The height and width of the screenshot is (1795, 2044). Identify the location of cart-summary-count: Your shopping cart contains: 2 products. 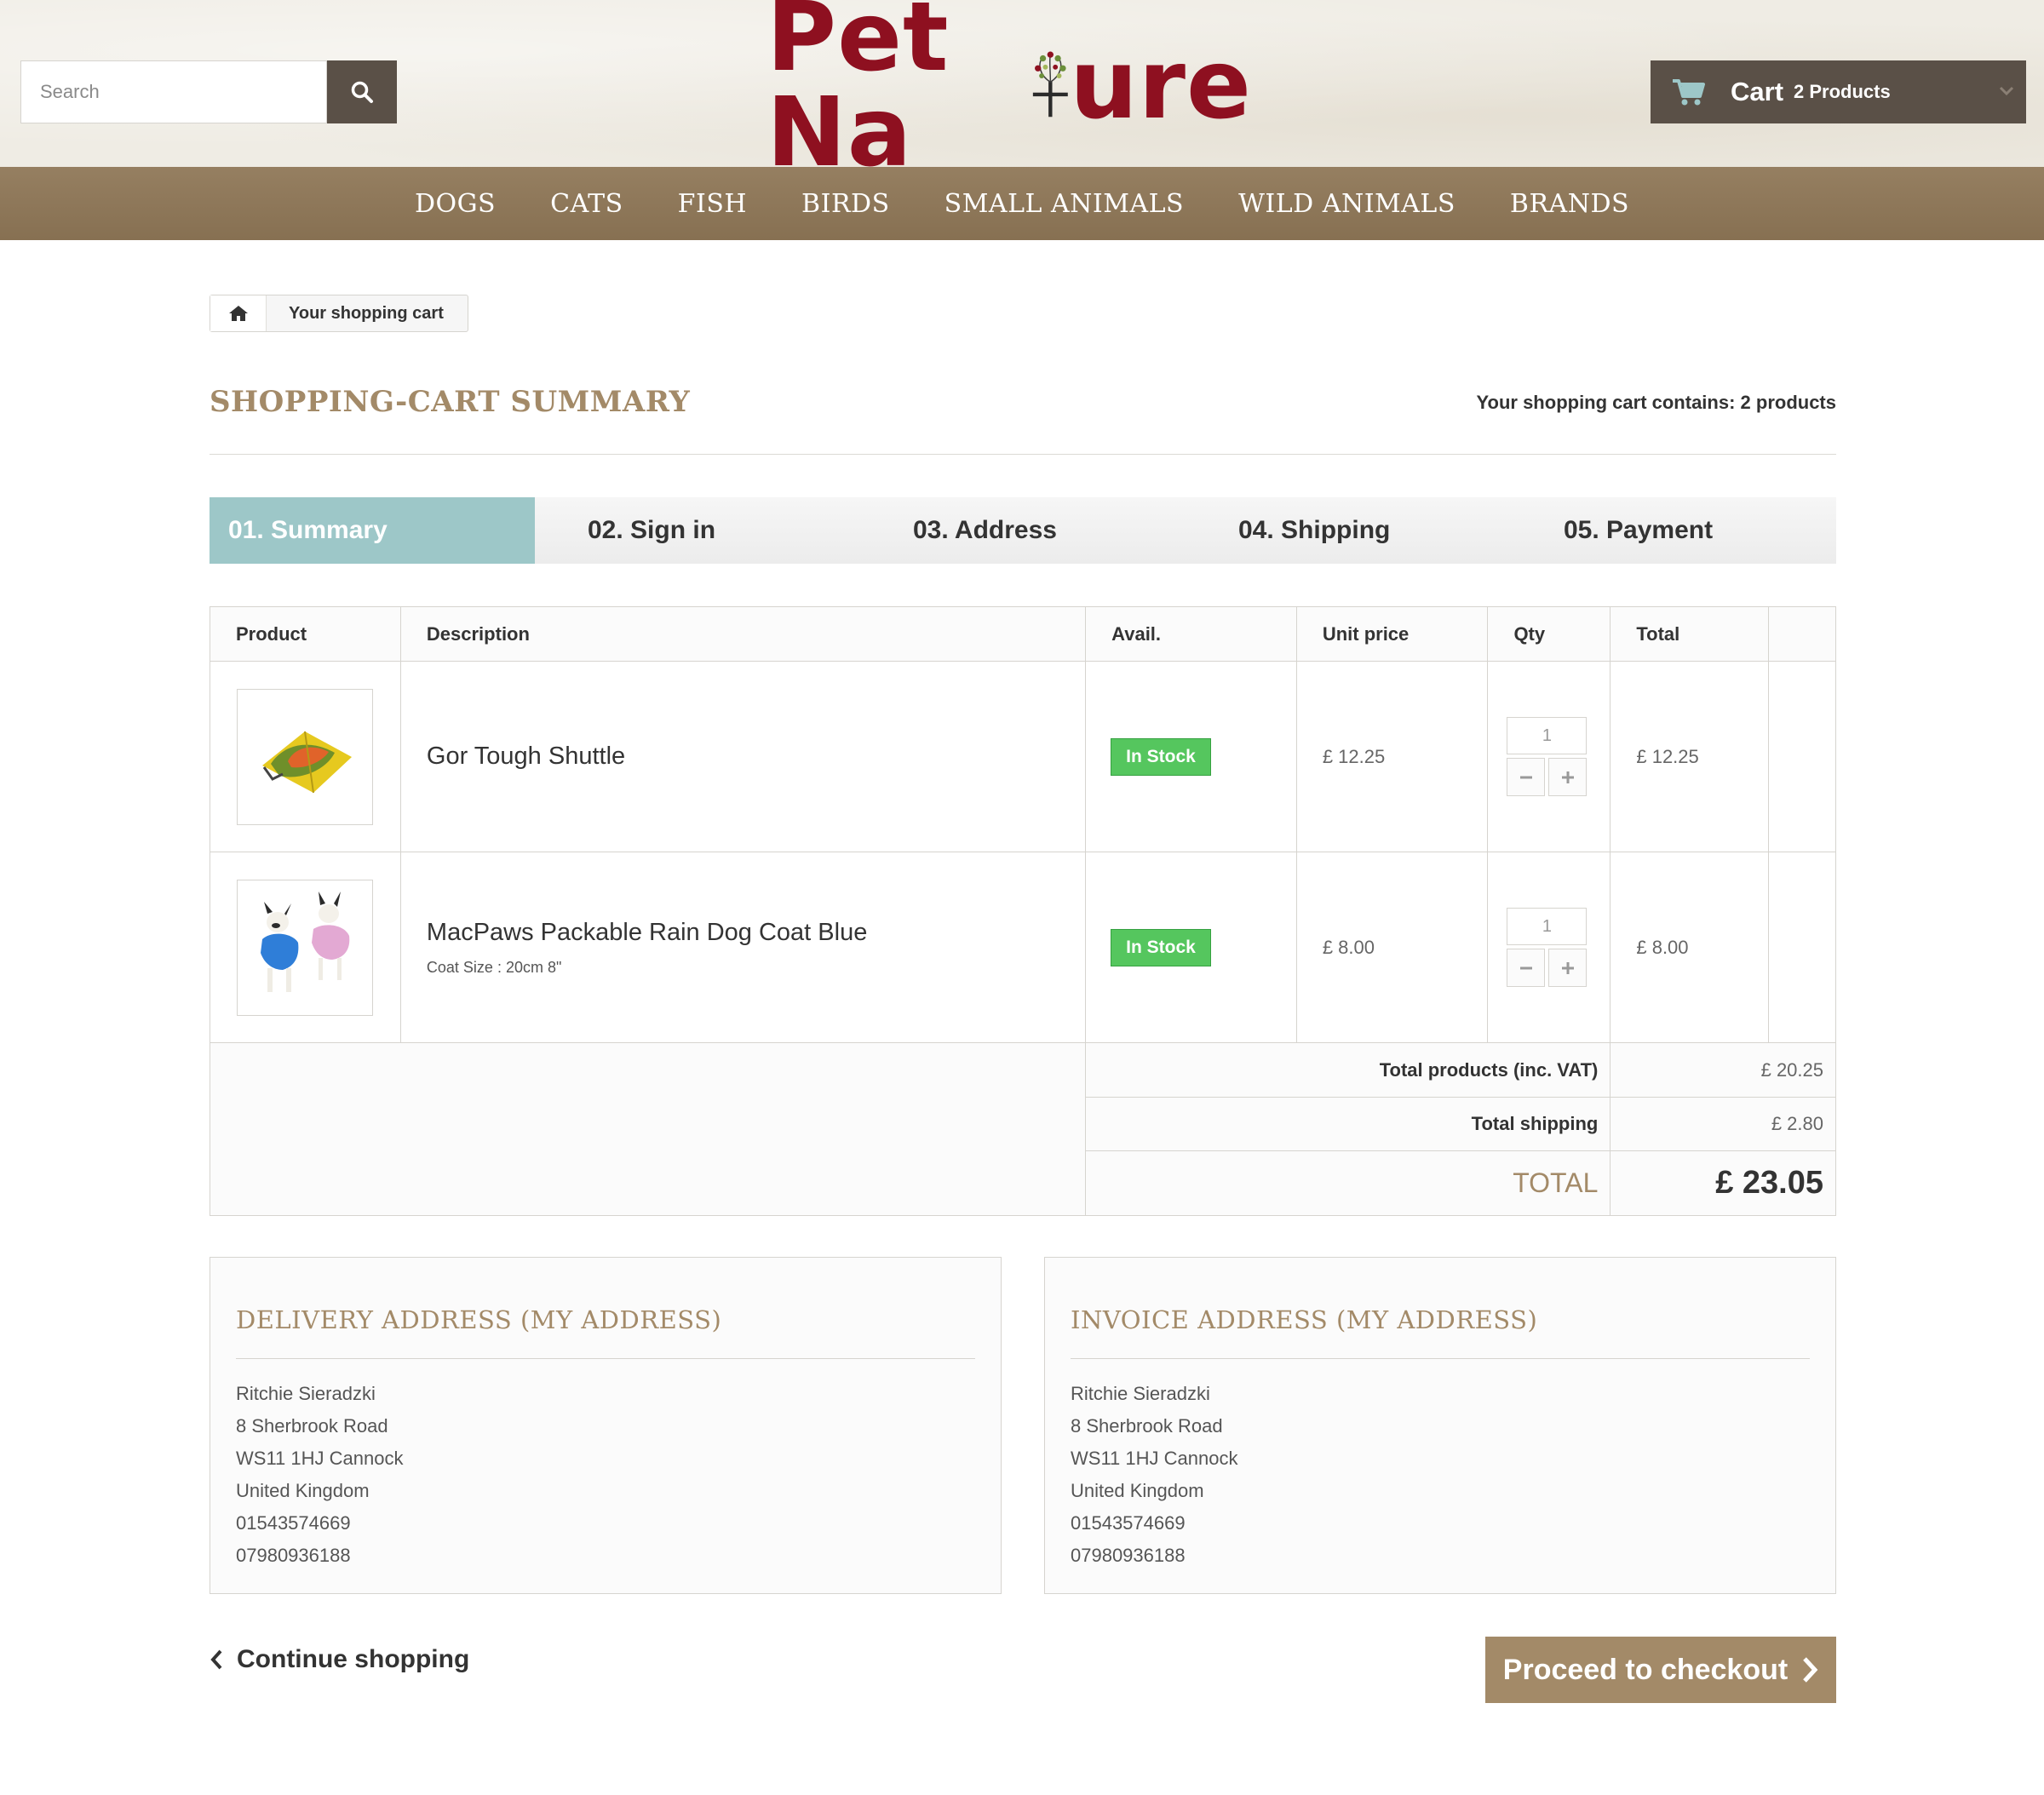
(1656, 402).